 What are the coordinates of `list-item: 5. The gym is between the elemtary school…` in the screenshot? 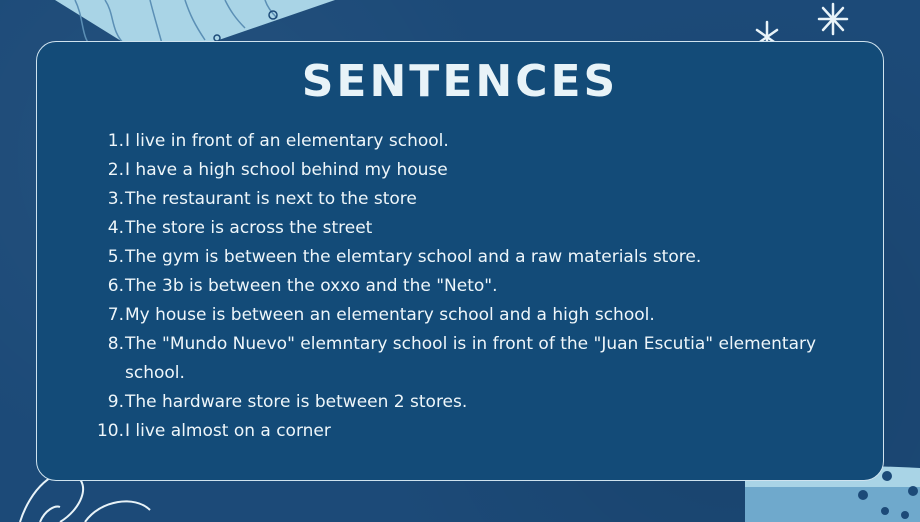 It's located at (476, 257).